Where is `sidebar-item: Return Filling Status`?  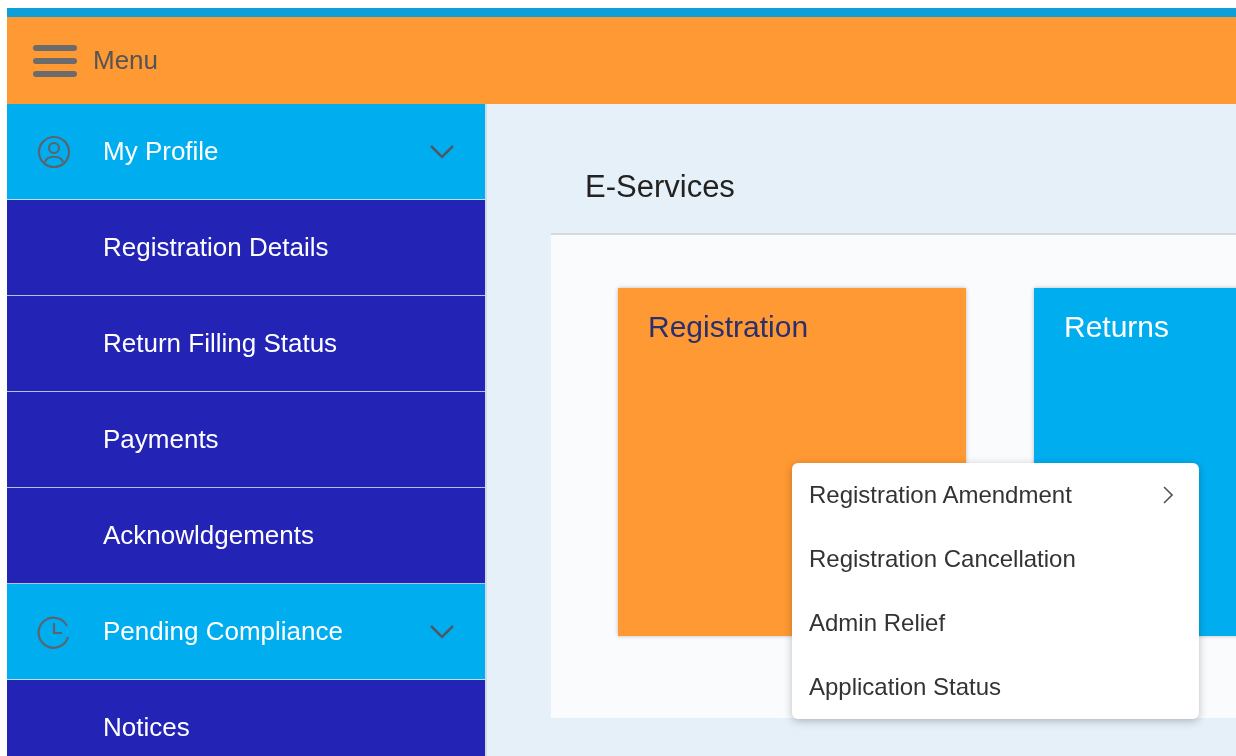
sidebar-item: Return Filling Status is located at coordinates (246, 344).